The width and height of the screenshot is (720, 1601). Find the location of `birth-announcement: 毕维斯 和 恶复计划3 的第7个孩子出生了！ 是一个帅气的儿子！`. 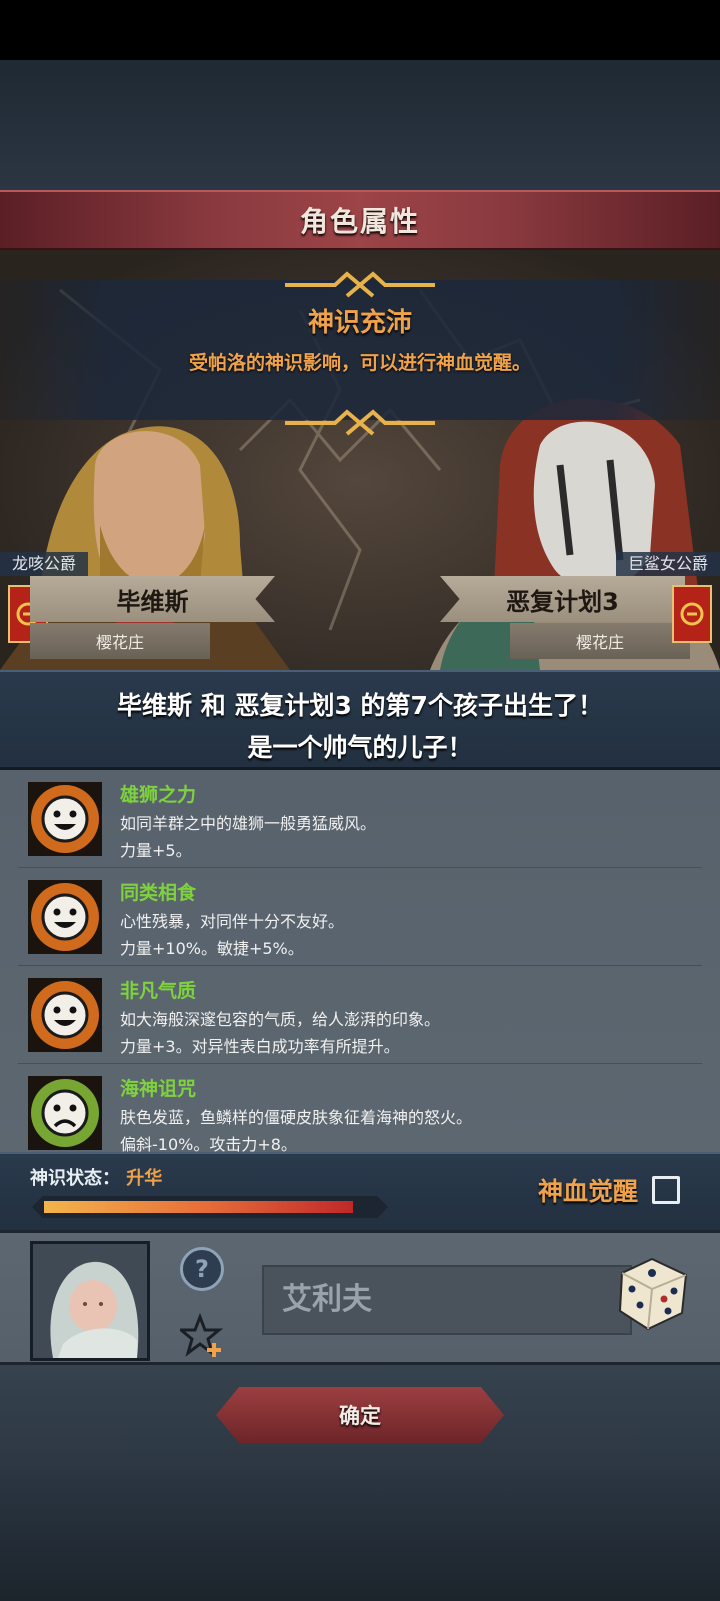

birth-announcement: 毕维斯 和 恶复计划3 的第7个孩子出生了！ 是一个帅气的儿子！ is located at coordinates (360, 720).